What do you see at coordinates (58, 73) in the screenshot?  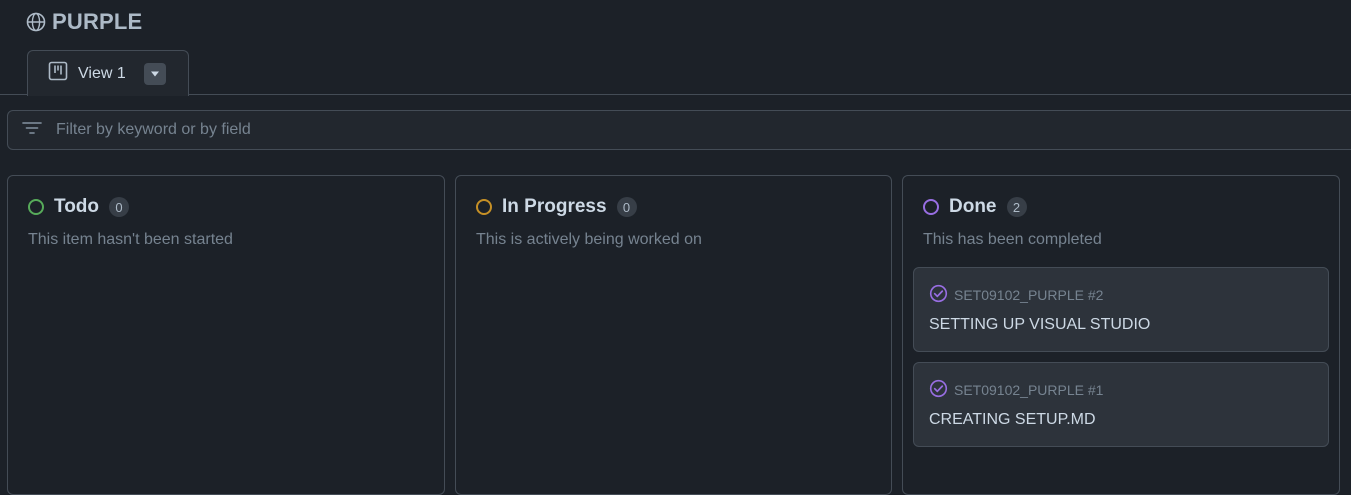 I see `table-board-icon` at bounding box center [58, 73].